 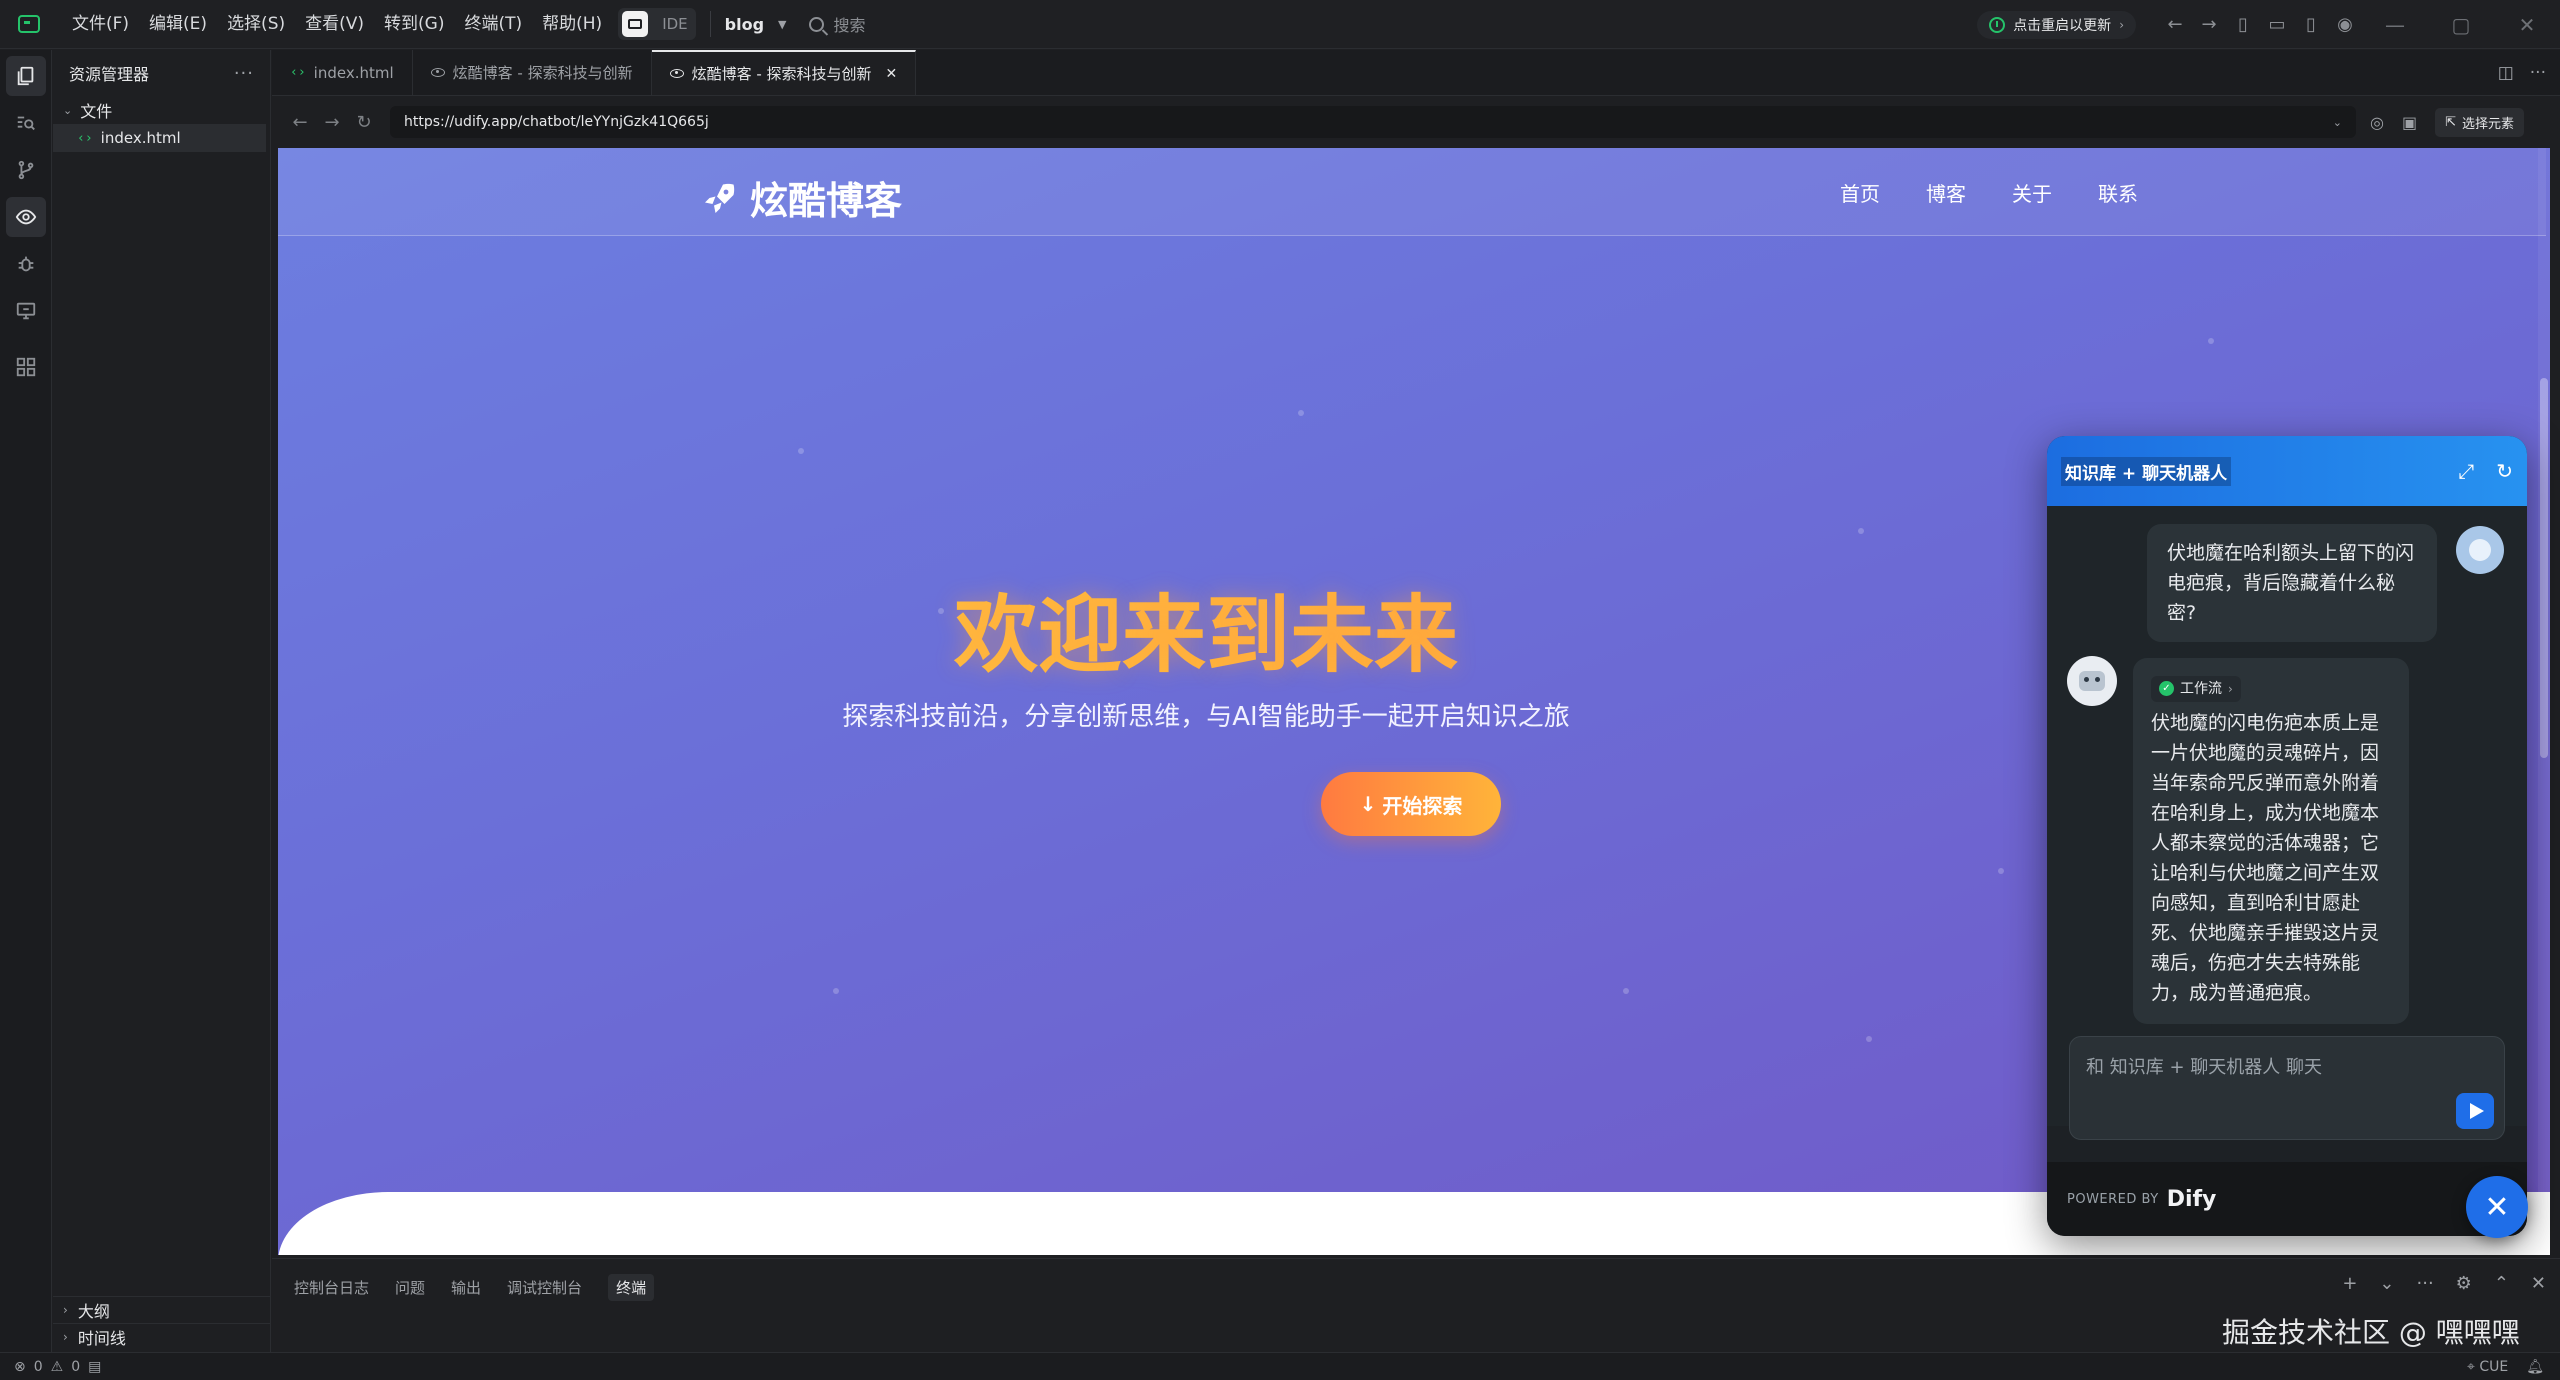 What do you see at coordinates (410, 1287) in the screenshot?
I see `tab-problems: 问题` at bounding box center [410, 1287].